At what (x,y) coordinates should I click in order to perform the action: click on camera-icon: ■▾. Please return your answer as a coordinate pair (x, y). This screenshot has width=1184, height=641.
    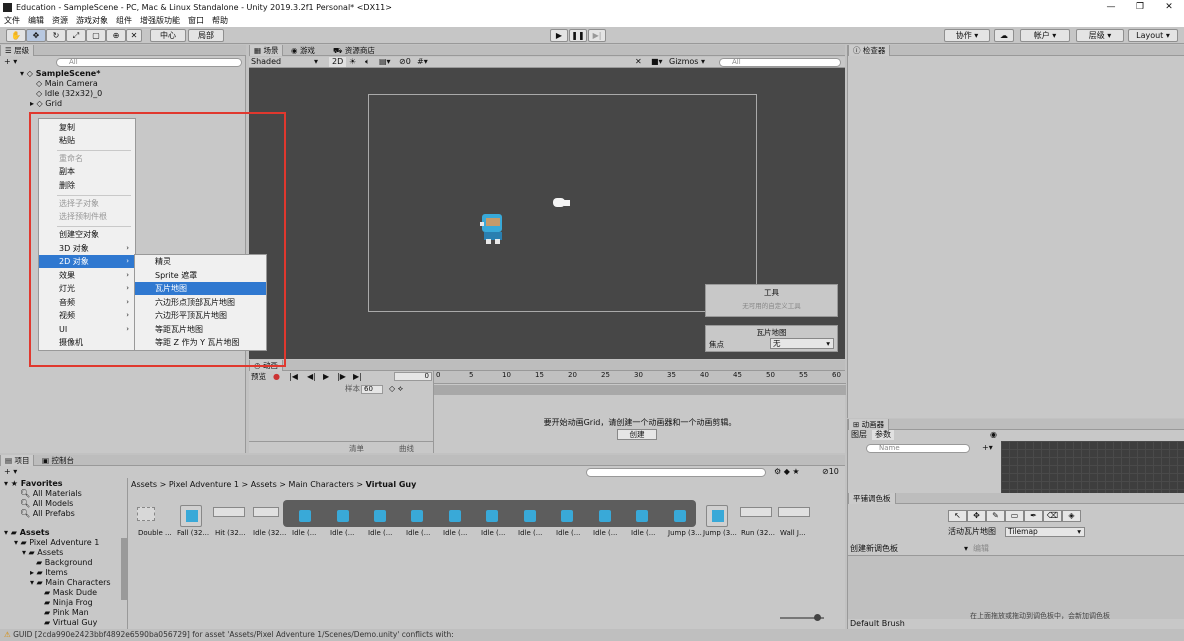
    Looking at the image, I should click on (657, 62).